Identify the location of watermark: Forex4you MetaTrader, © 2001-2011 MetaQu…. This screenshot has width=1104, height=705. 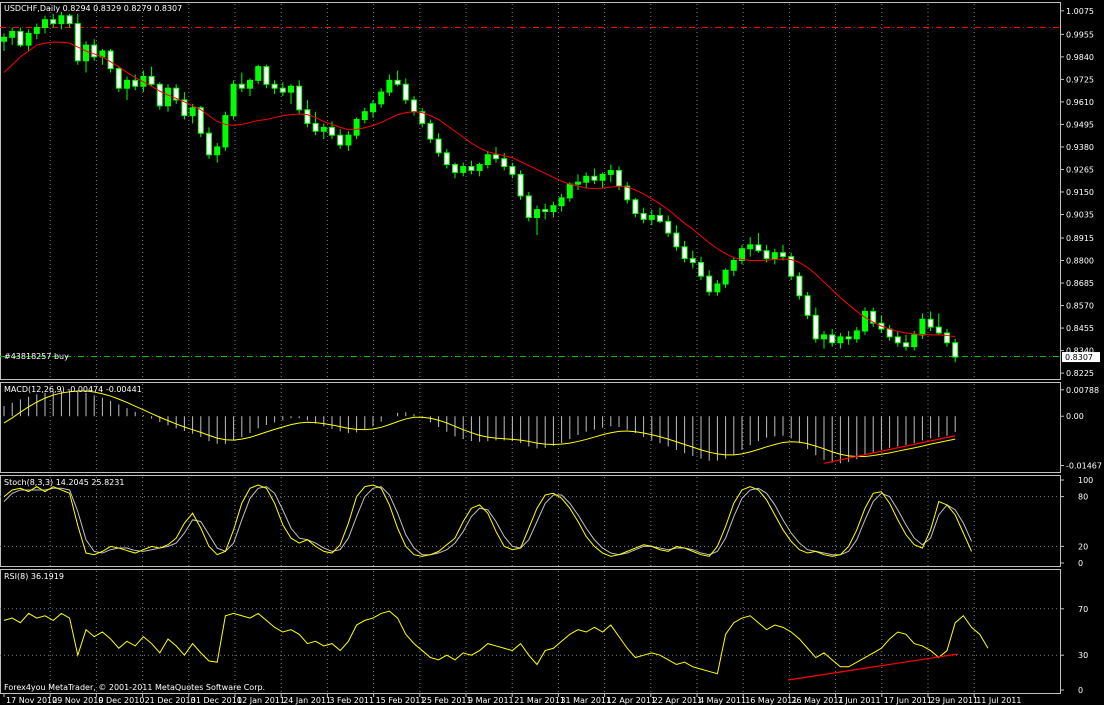
(134, 687).